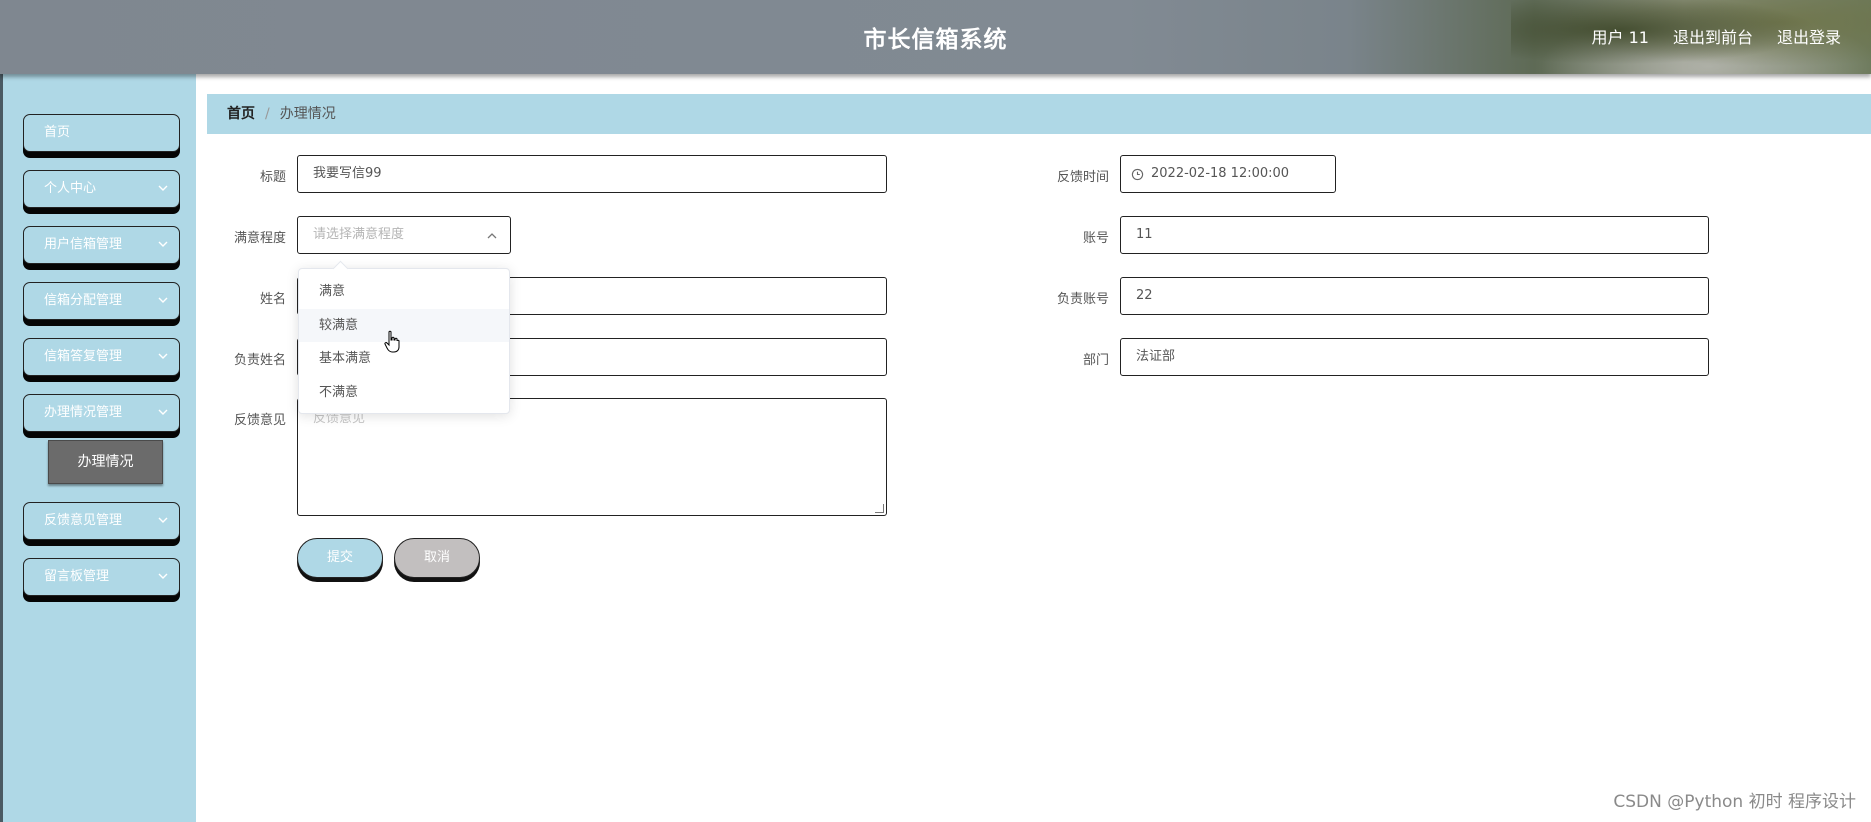  Describe the element at coordinates (1713, 36) in the screenshot. I see `back-to-frontend-link: 退出到前台` at that location.